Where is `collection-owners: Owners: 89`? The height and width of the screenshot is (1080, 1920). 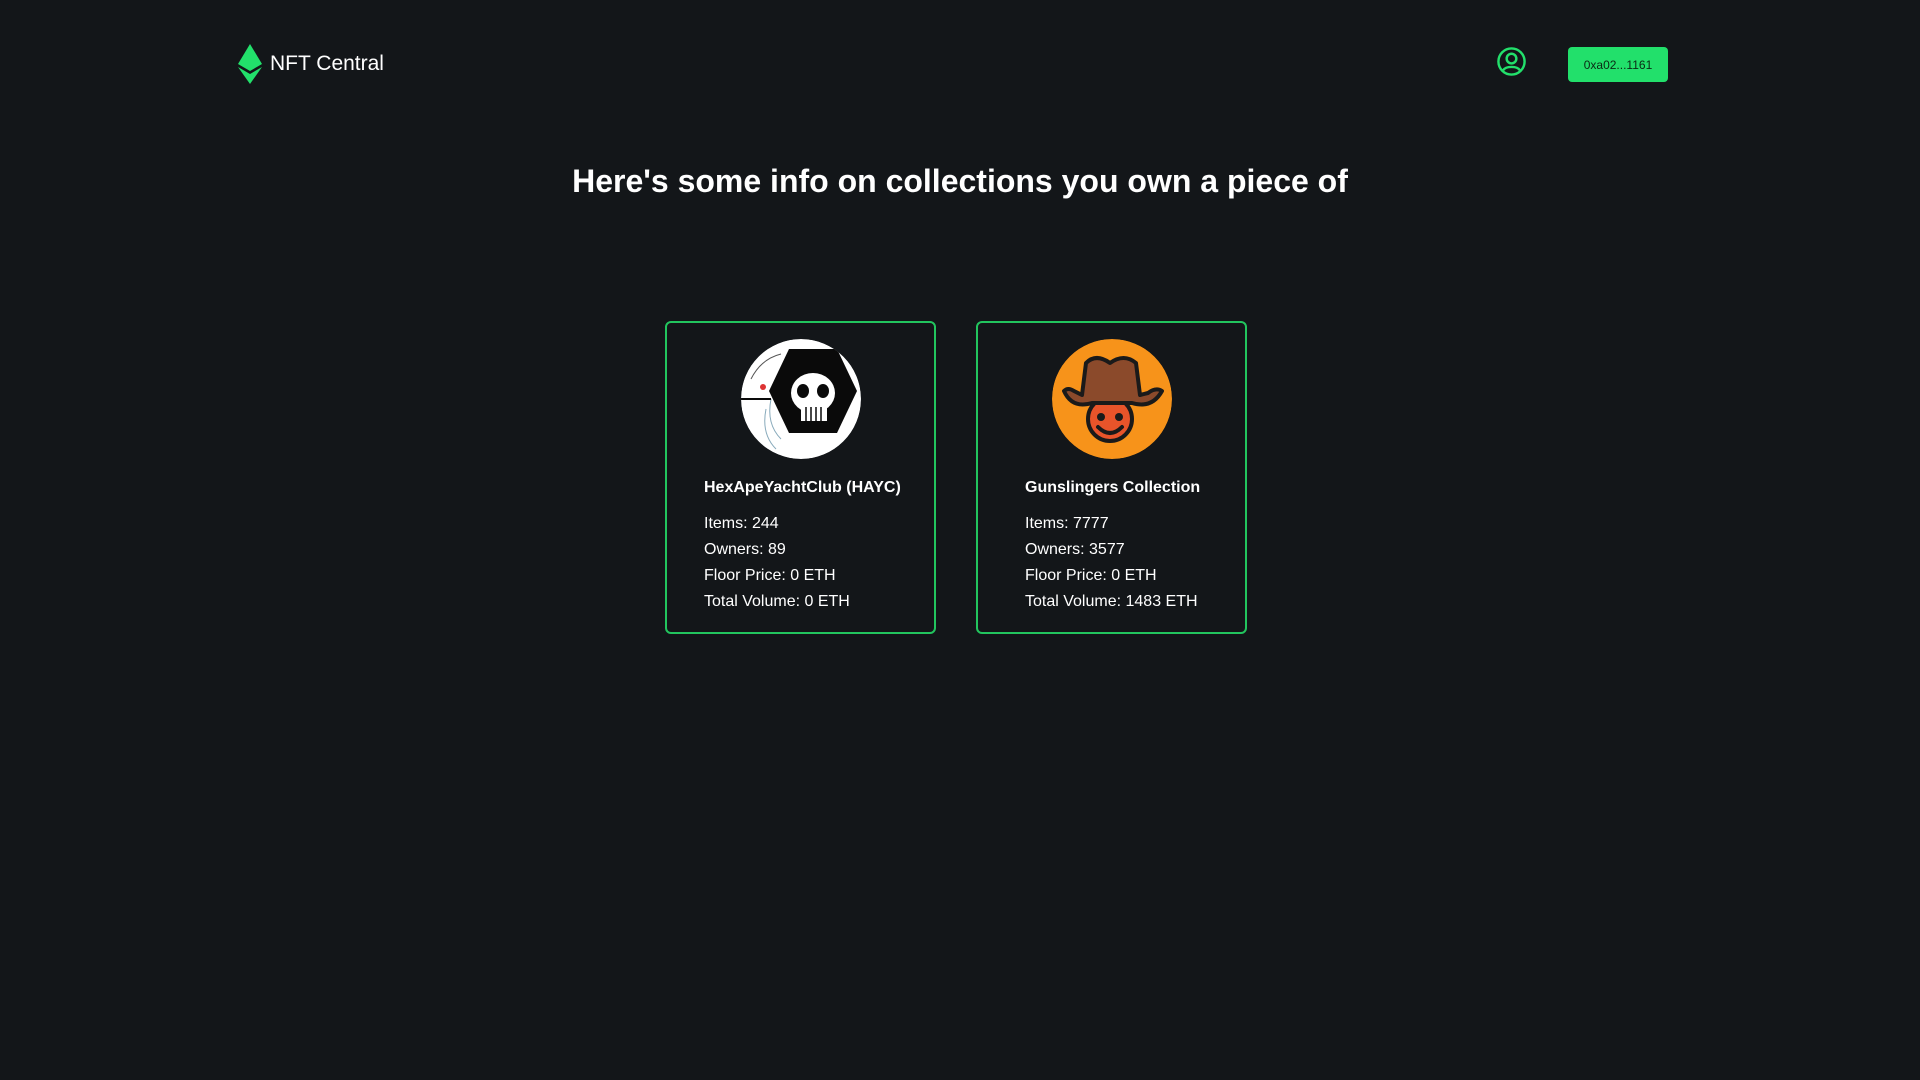 collection-owners: Owners: 89 is located at coordinates (745, 549).